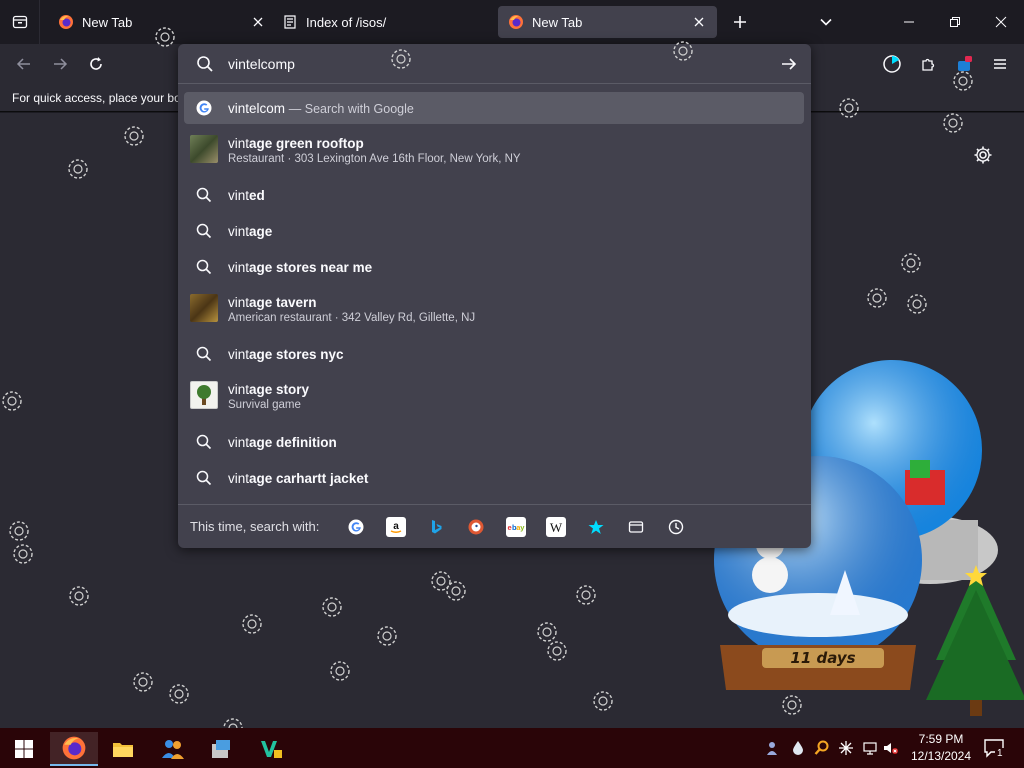 This screenshot has height=768, width=1024. Describe the element at coordinates (494, 108) in the screenshot. I see `suggestion-search-with-google: vintelcom — Search with Google` at that location.